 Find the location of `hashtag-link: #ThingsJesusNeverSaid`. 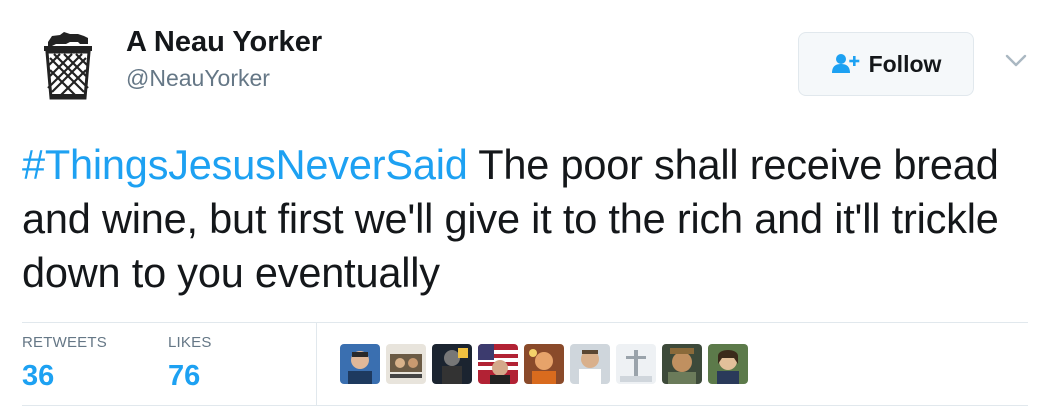

hashtag-link: #ThingsJesusNeverSaid is located at coordinates (245, 164).